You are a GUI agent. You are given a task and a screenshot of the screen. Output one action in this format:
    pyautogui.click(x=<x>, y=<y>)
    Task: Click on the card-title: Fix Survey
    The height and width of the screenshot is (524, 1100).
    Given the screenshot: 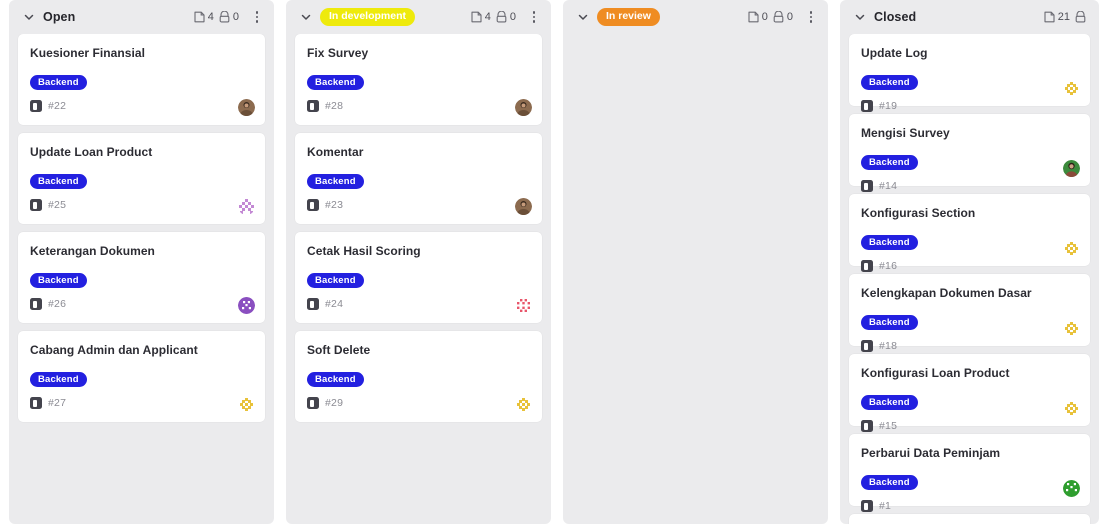 What is the action you would take?
    pyautogui.click(x=338, y=53)
    